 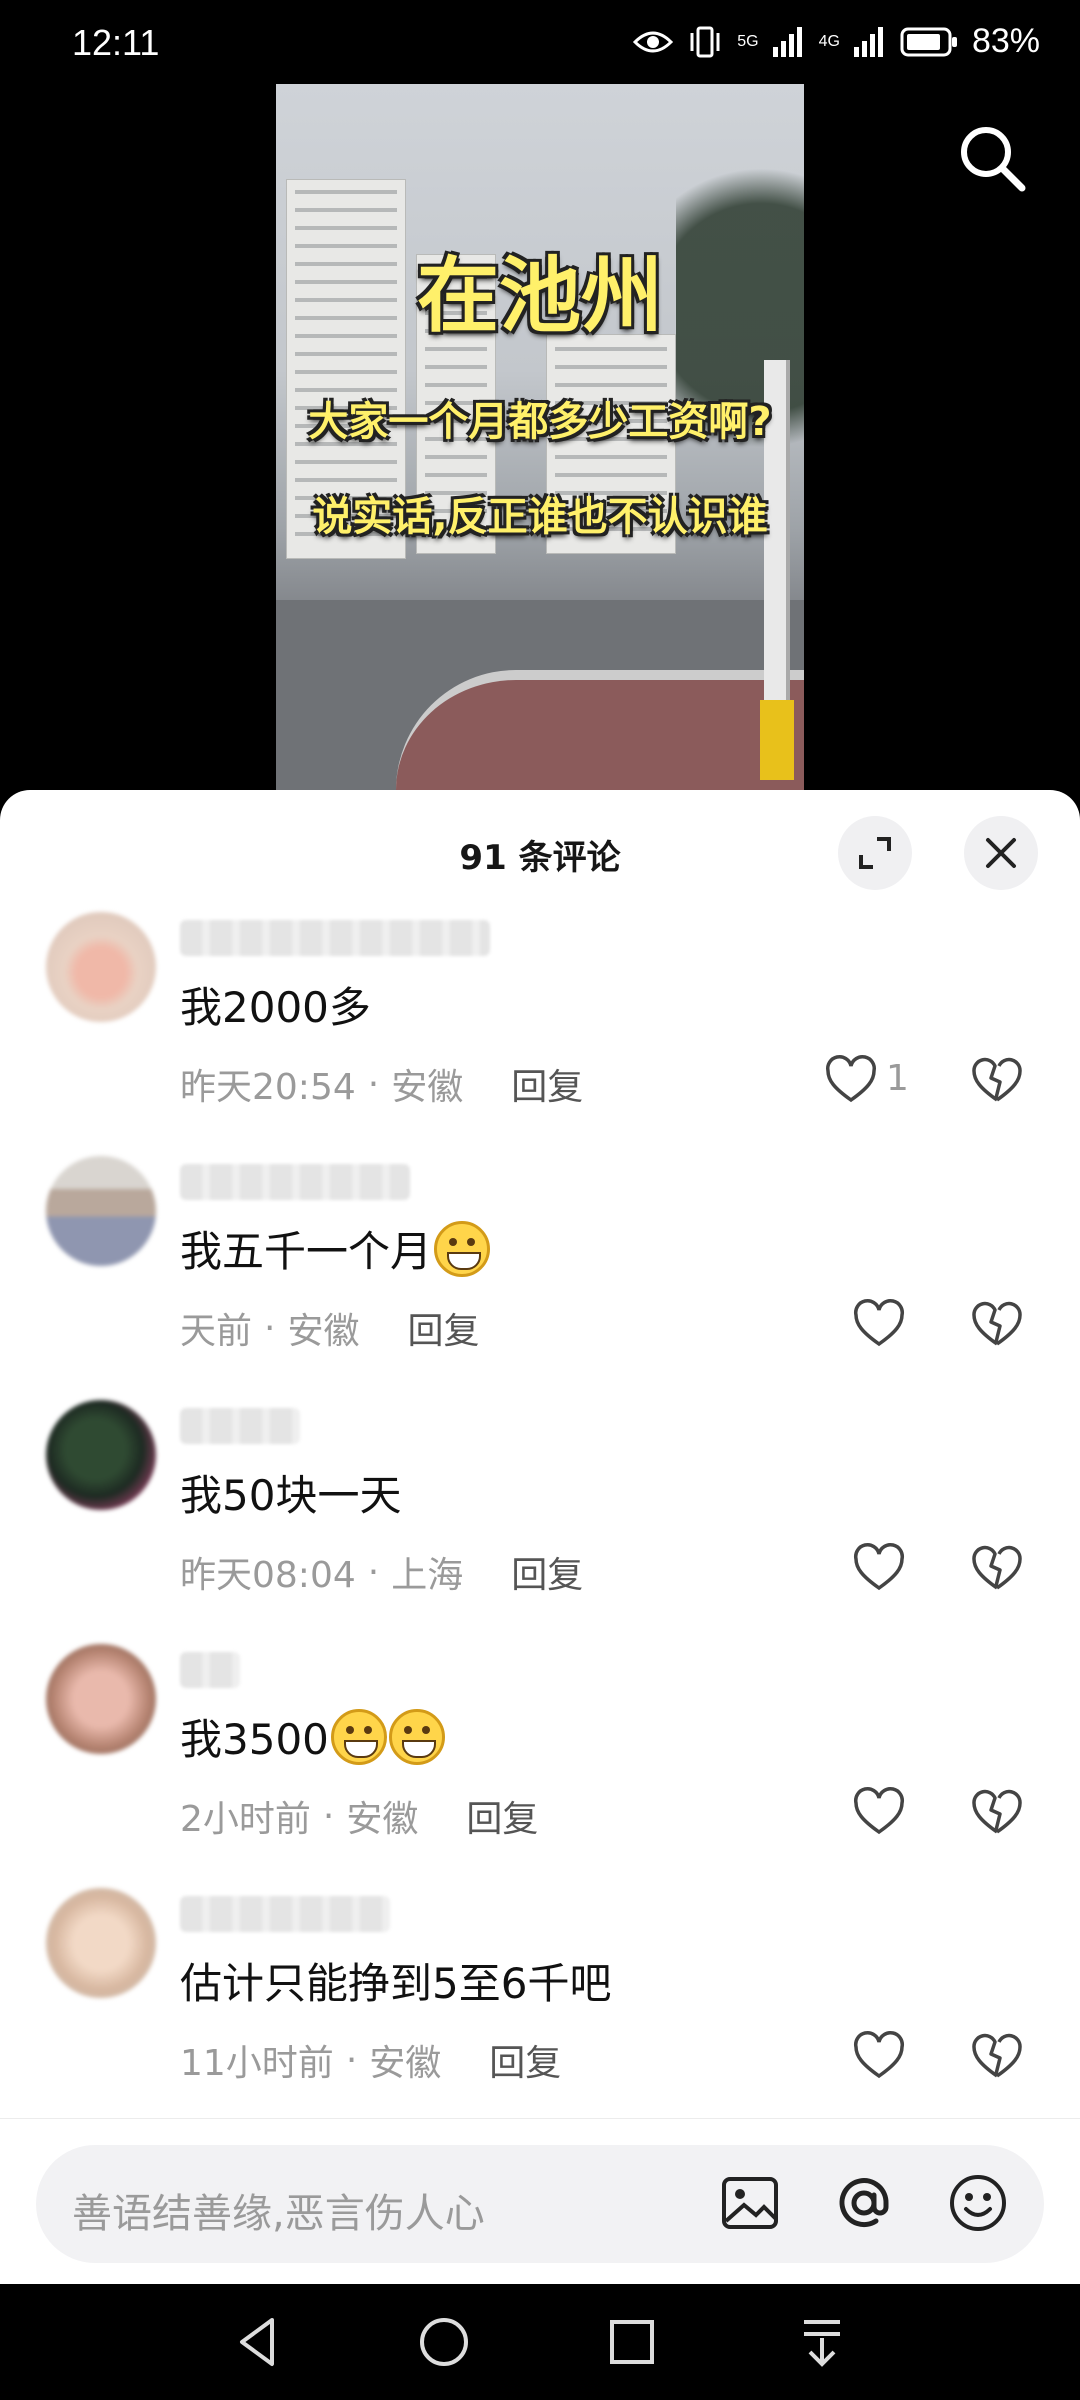 I want to click on comment-meta: 昨天20:54 · 安徽 回复, so click(x=381, y=1084).